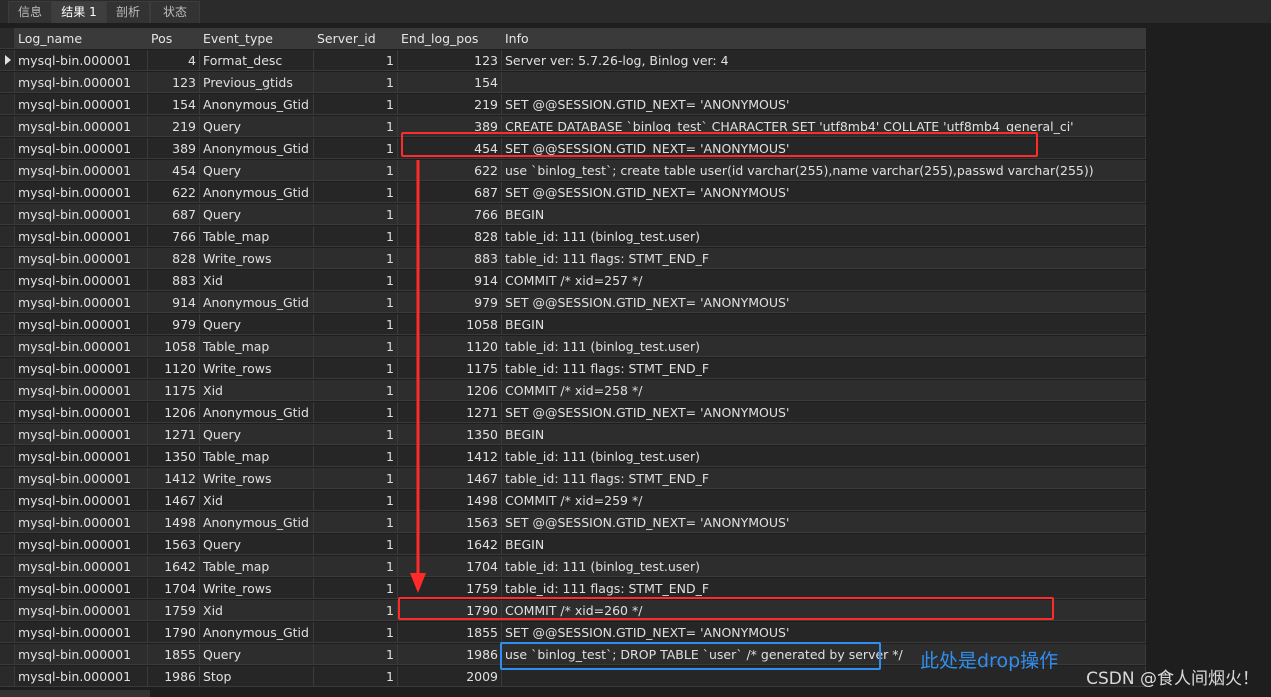 This screenshot has height=697, width=1271. I want to click on cell-pos: 766, so click(174, 236).